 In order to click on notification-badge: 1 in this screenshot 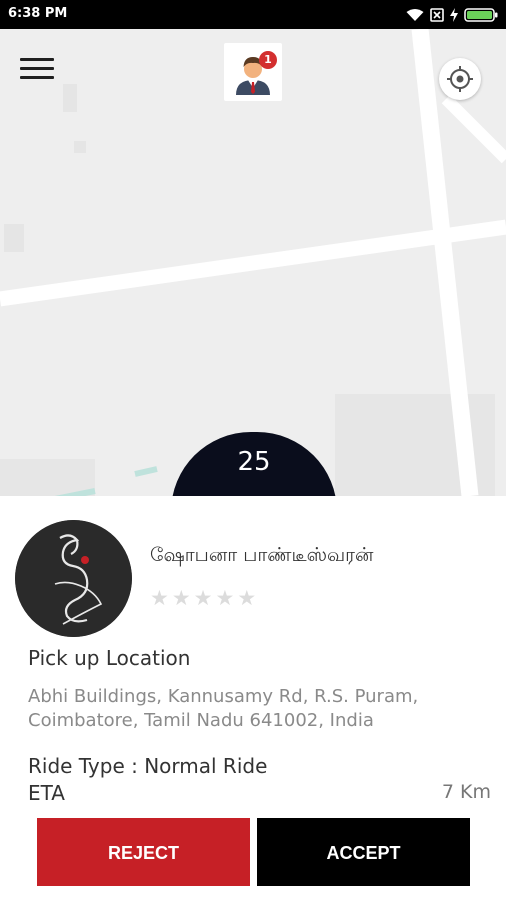, I will do `click(268, 60)`.